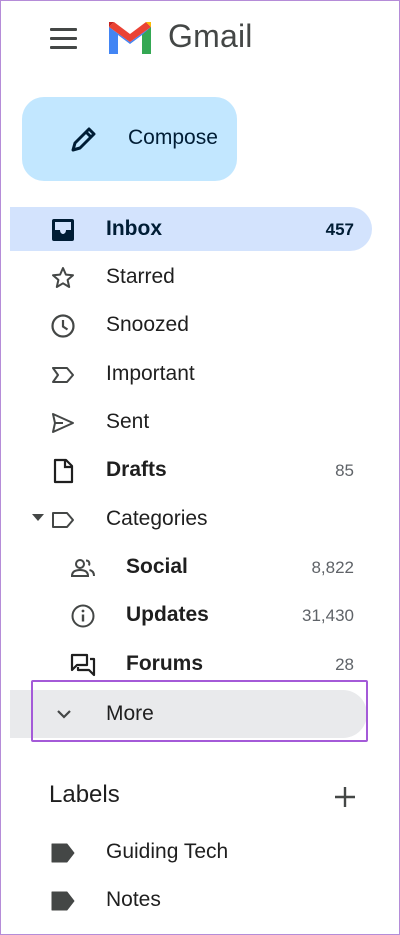  I want to click on sidebar-item-label: More, so click(130, 713).